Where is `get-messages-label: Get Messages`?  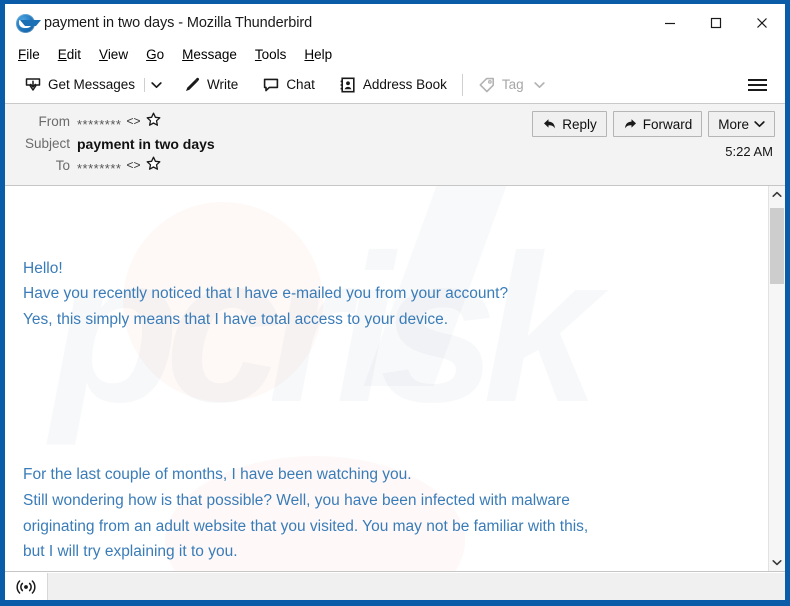 get-messages-label: Get Messages is located at coordinates (92, 84).